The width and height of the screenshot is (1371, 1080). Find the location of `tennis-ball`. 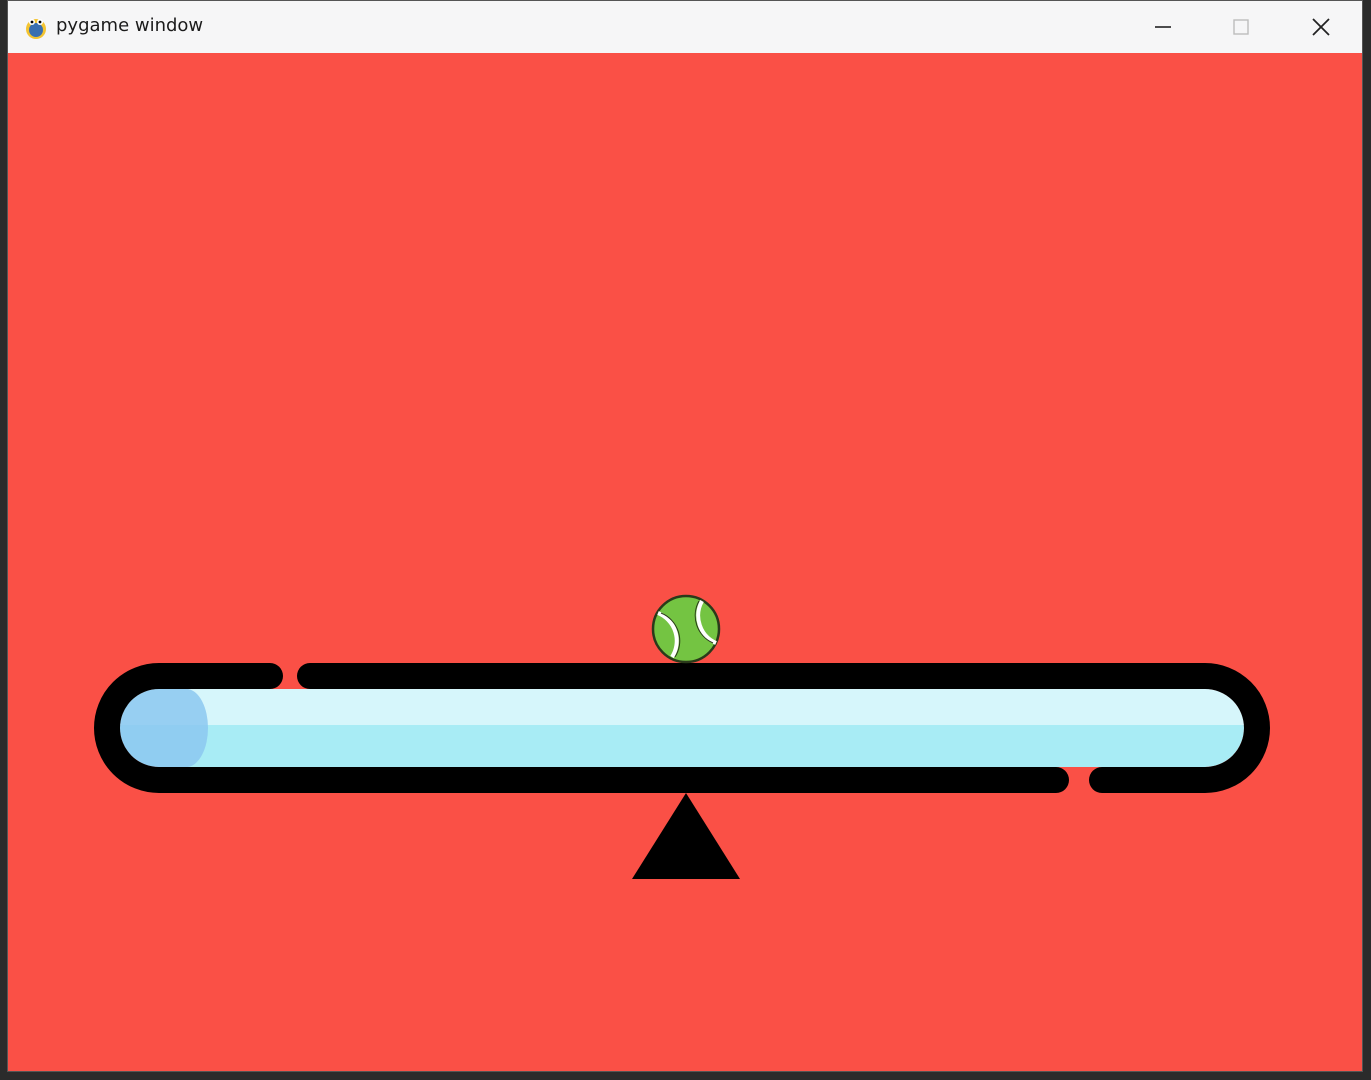

tennis-ball is located at coordinates (686, 629).